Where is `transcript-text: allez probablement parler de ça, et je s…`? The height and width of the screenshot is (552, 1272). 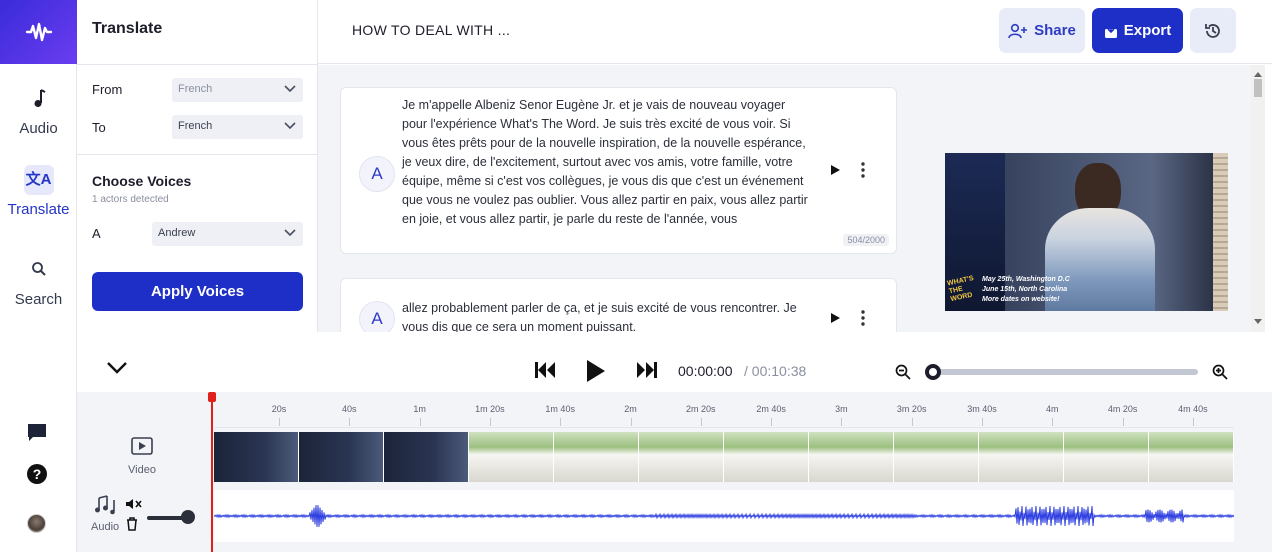 transcript-text: allez probablement parler de ça, et je s… is located at coordinates (607, 315).